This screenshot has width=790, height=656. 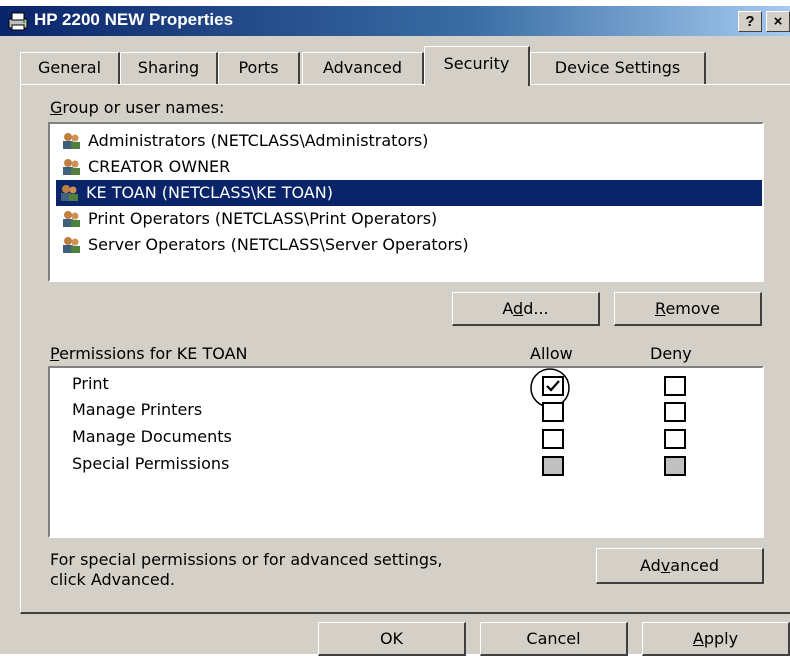 I want to click on ok-button: OK, so click(x=392, y=639).